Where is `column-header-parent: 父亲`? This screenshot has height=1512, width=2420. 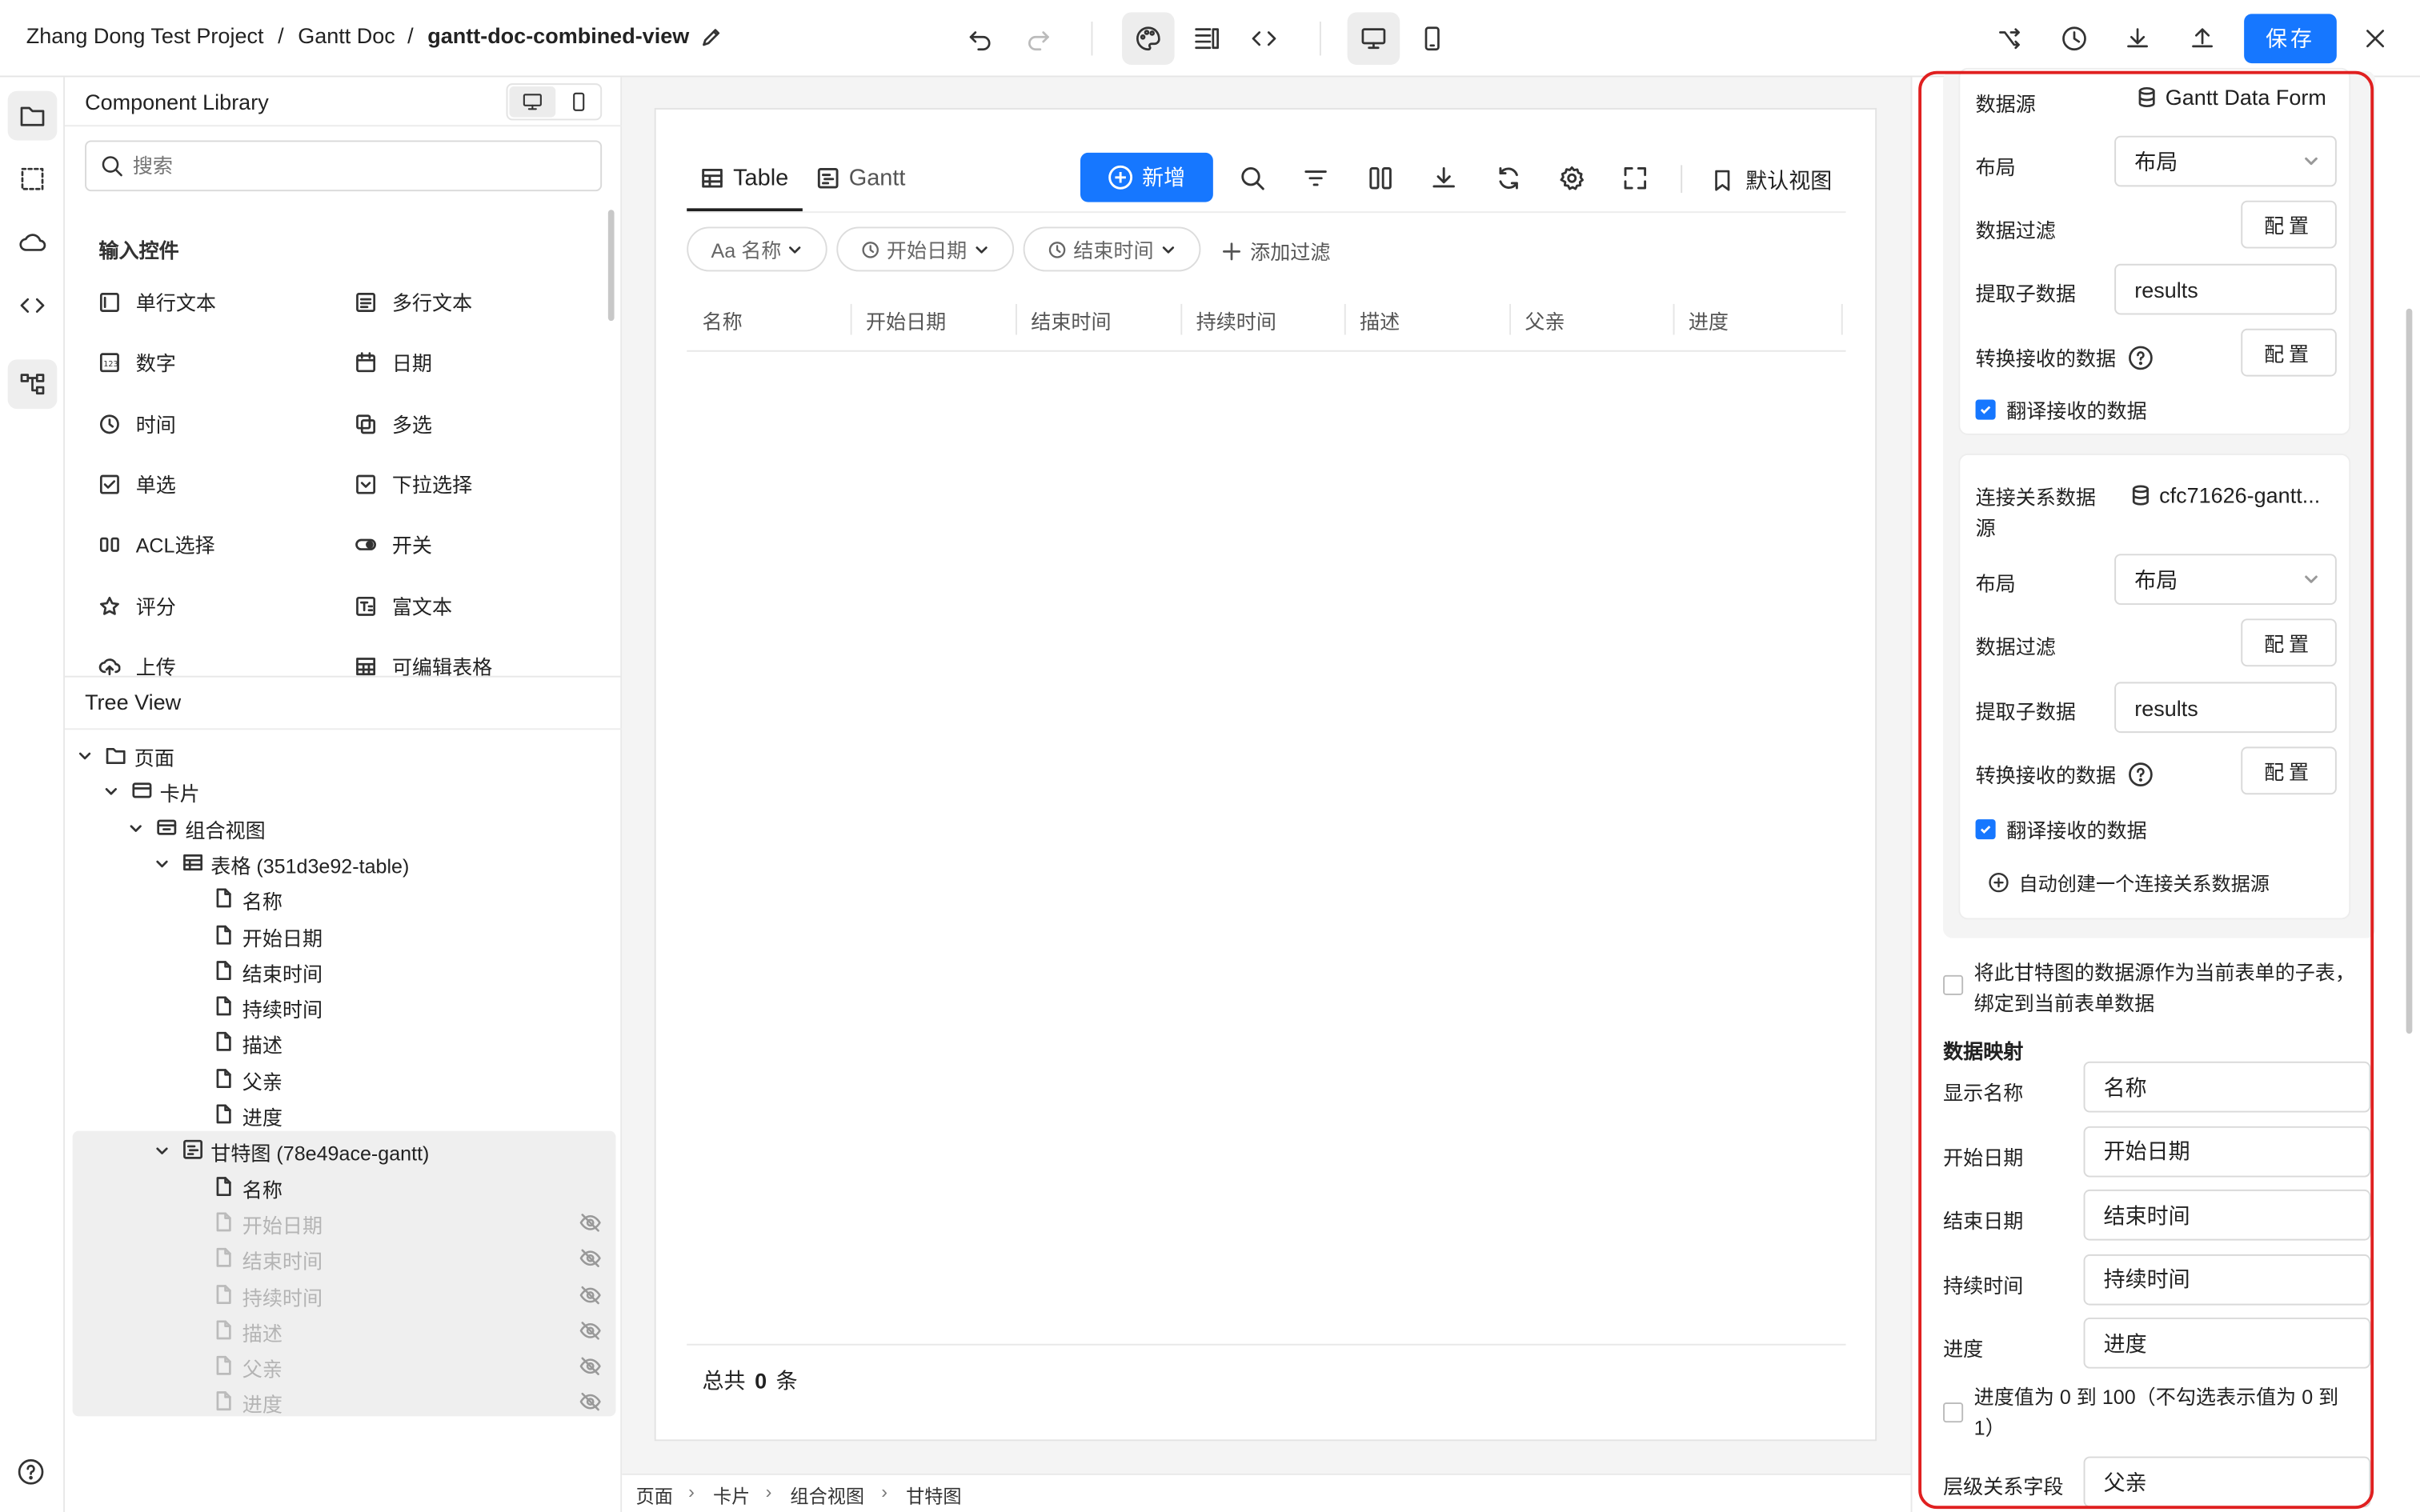 column-header-parent: 父亲 is located at coordinates (1545, 320).